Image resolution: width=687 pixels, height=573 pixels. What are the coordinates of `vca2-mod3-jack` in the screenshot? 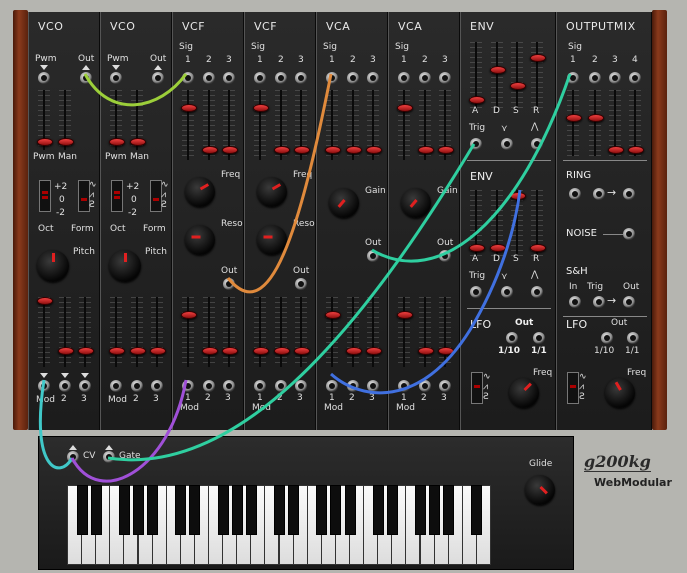 It's located at (445, 386).